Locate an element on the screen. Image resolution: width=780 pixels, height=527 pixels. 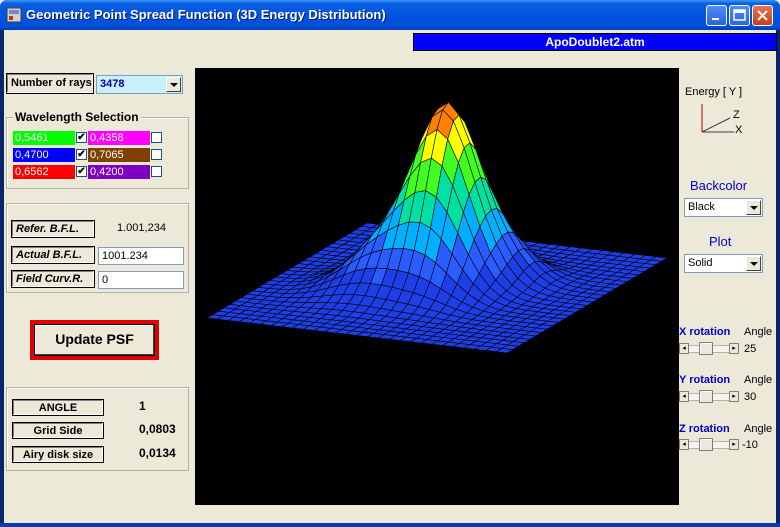
file-name-banner: ApoDoublet2.atm is located at coordinates (595, 42).